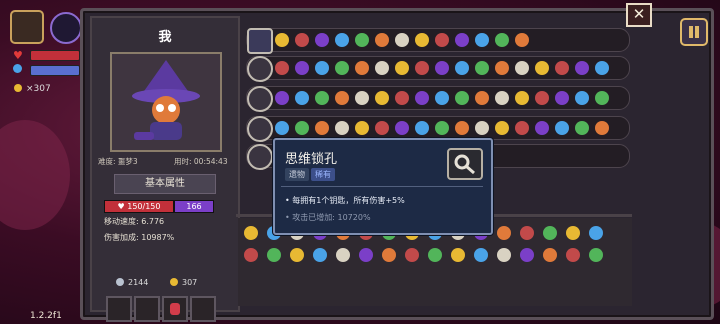  I want to click on equipment-slot-potion, so click(175, 309).